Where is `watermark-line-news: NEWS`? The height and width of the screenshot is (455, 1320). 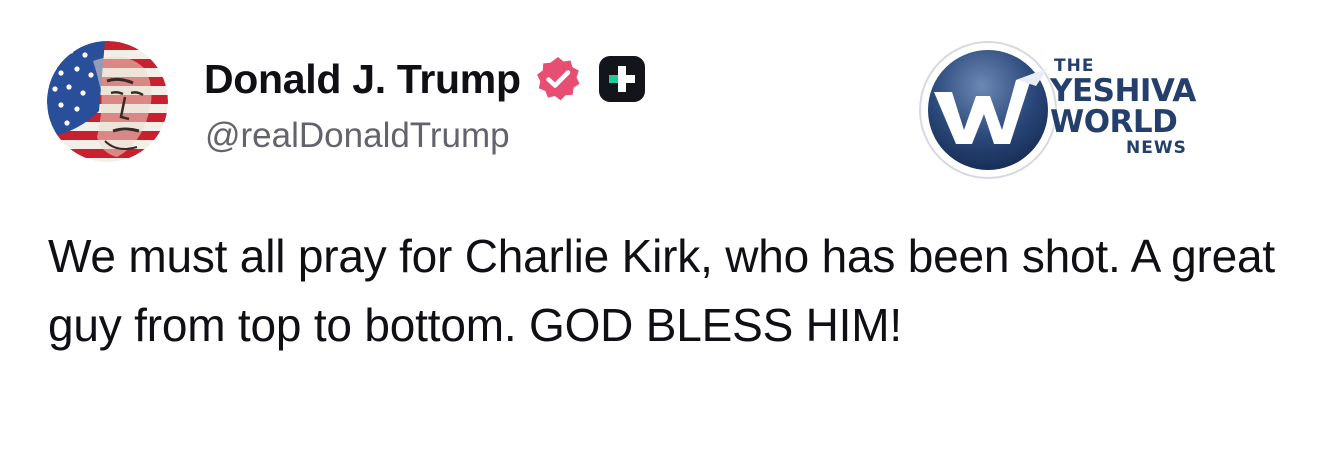
watermark-line-news: NEWS is located at coordinates (1156, 148).